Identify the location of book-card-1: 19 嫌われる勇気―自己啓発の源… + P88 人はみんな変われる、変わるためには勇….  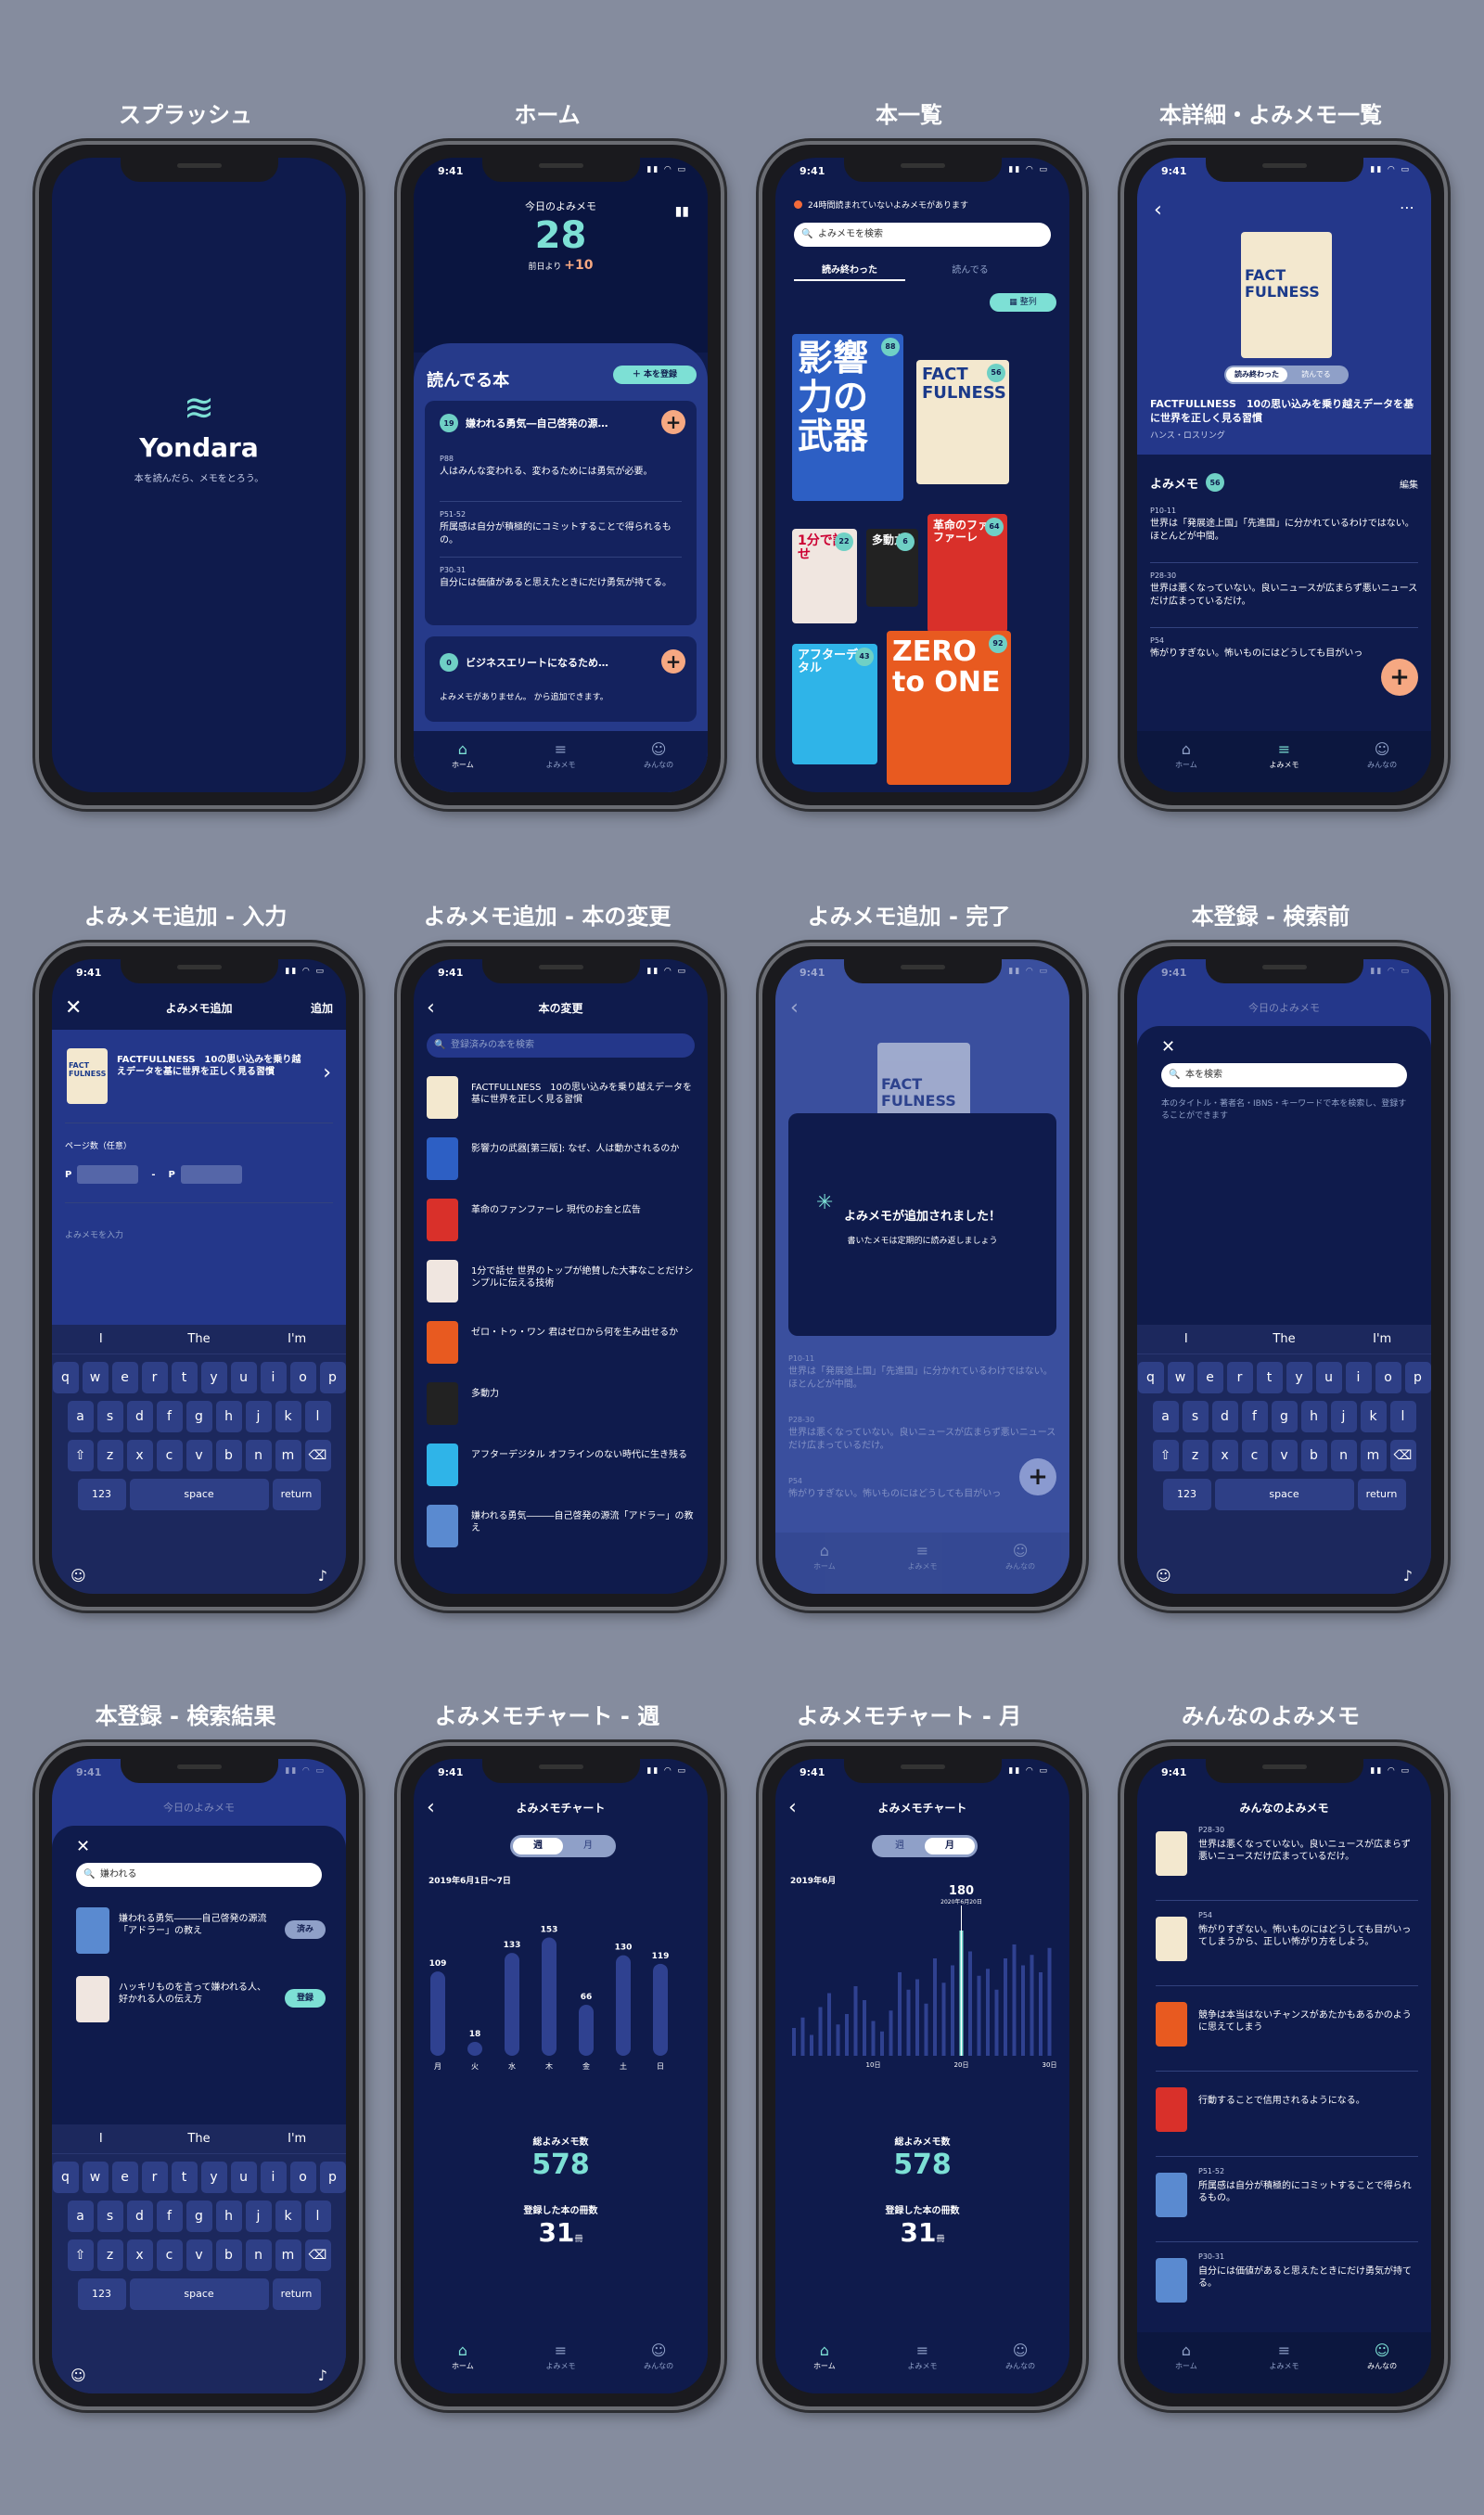
(561, 513).